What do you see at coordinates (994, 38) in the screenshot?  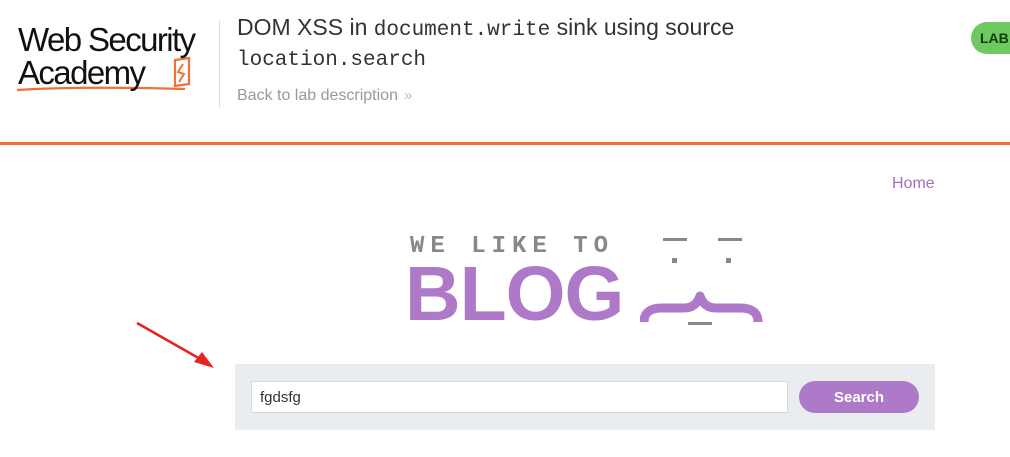 I see `lab-status-label: LAB` at bounding box center [994, 38].